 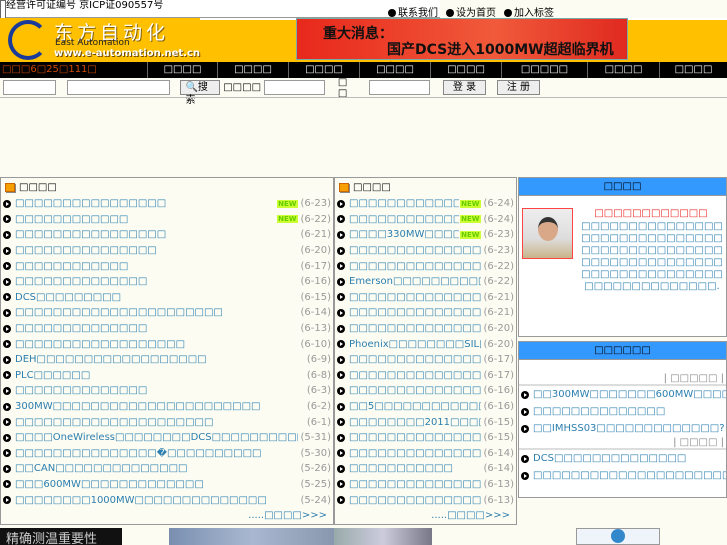 I want to click on qa-item: □□IMHSS03□□□□□□□□□□□□□?, so click(x=622, y=428).